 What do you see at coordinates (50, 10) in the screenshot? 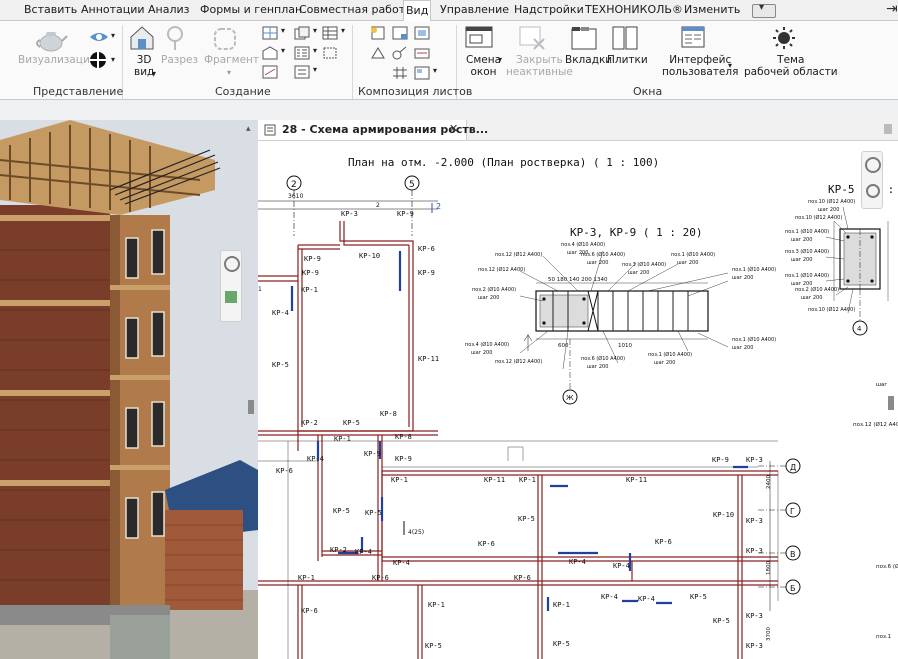
I see `tab-0: Вставить` at bounding box center [50, 10].